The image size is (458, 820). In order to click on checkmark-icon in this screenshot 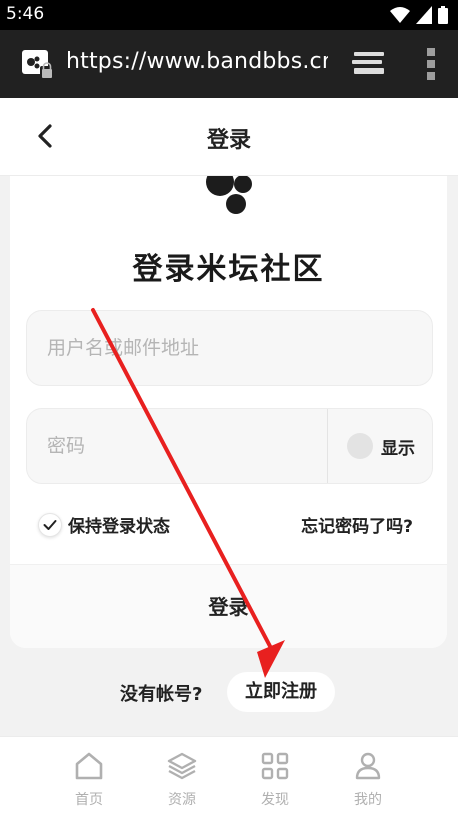, I will do `click(50, 524)`.